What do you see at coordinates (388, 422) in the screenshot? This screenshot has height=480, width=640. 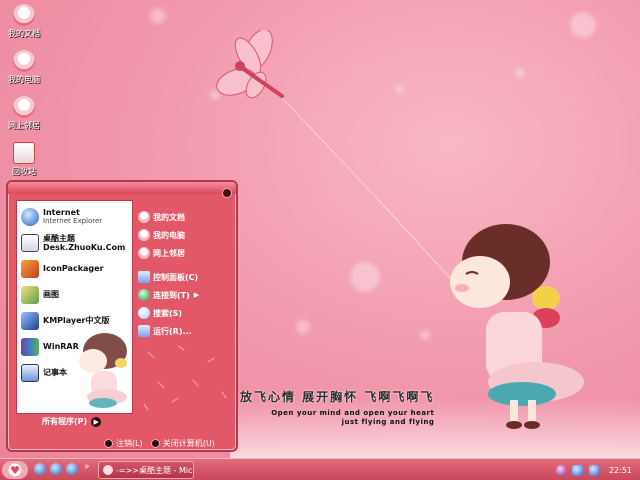 I see `slogan-english-2: just flying and flying` at bounding box center [388, 422].